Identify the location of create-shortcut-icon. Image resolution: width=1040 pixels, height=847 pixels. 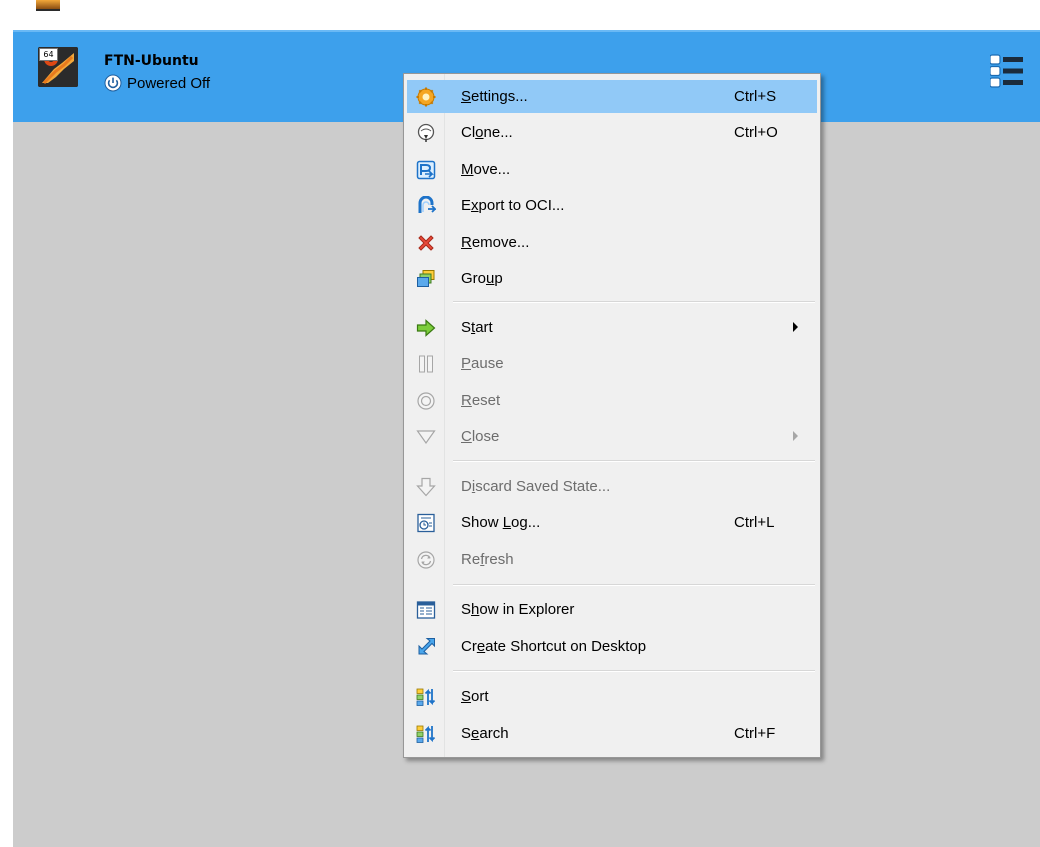
(426, 646).